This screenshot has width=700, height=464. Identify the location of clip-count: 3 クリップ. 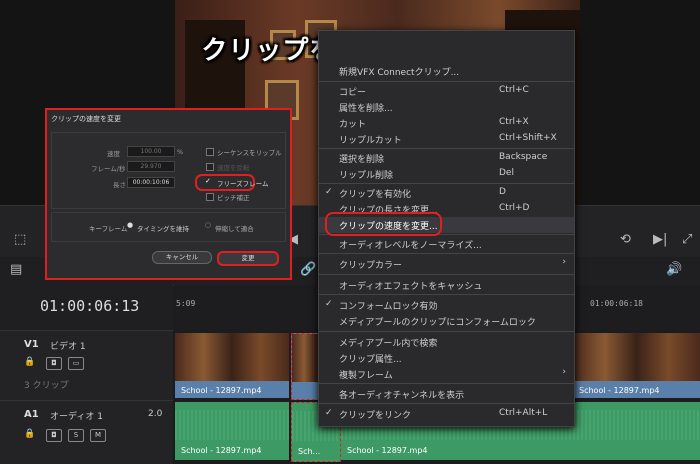
(46, 386).